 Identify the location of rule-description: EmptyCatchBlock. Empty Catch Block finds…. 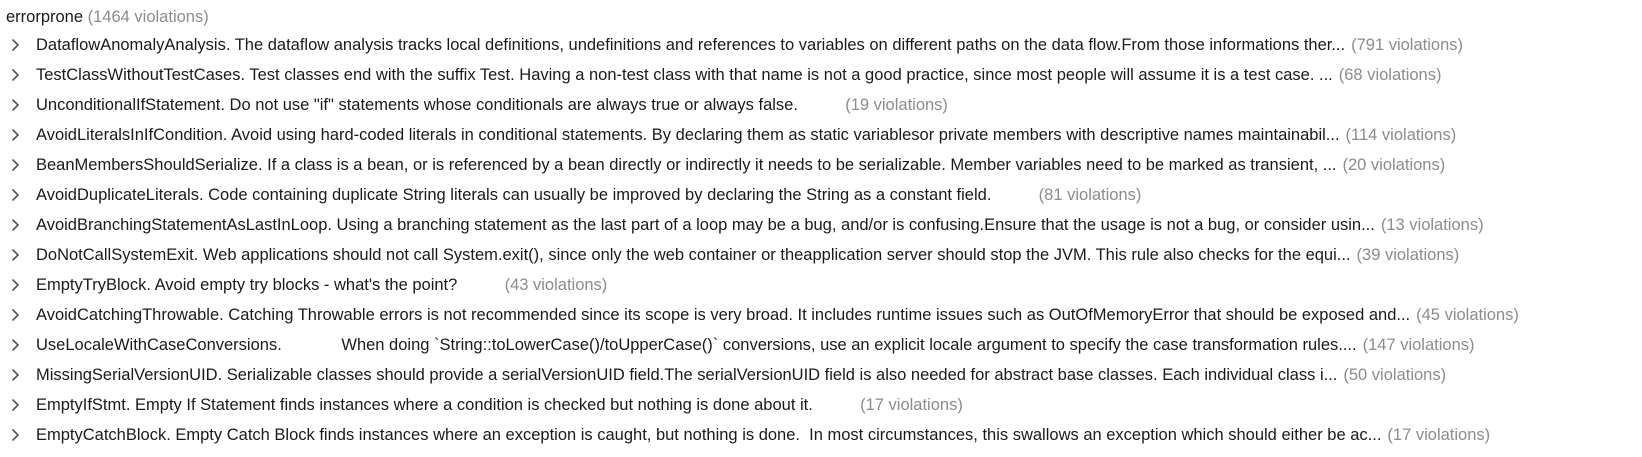
(709, 435).